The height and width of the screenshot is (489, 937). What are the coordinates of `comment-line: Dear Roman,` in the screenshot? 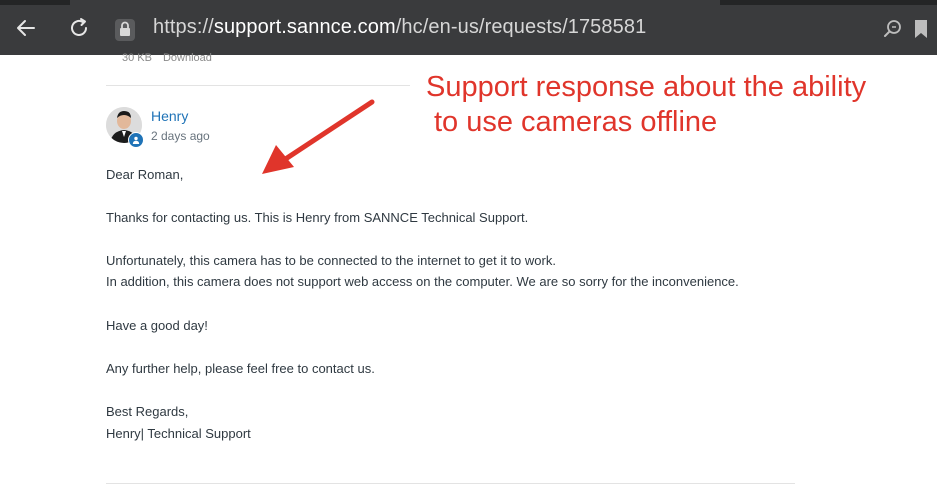 It's located at (145, 174).